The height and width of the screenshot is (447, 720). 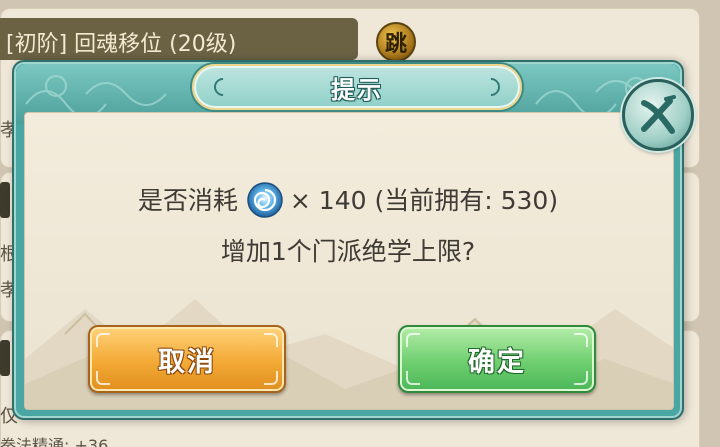 What do you see at coordinates (357, 89) in the screenshot?
I see `dialog-title: 提示` at bounding box center [357, 89].